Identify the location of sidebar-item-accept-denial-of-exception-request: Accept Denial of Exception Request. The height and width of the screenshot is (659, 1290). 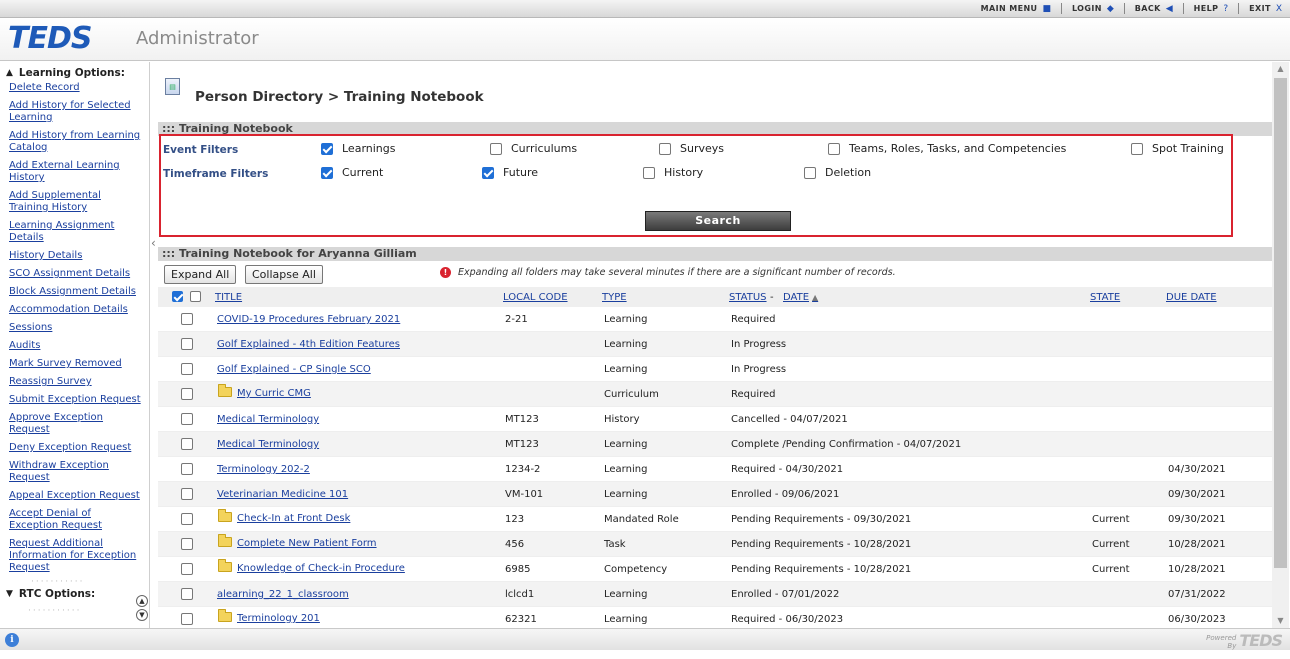
(76, 520).